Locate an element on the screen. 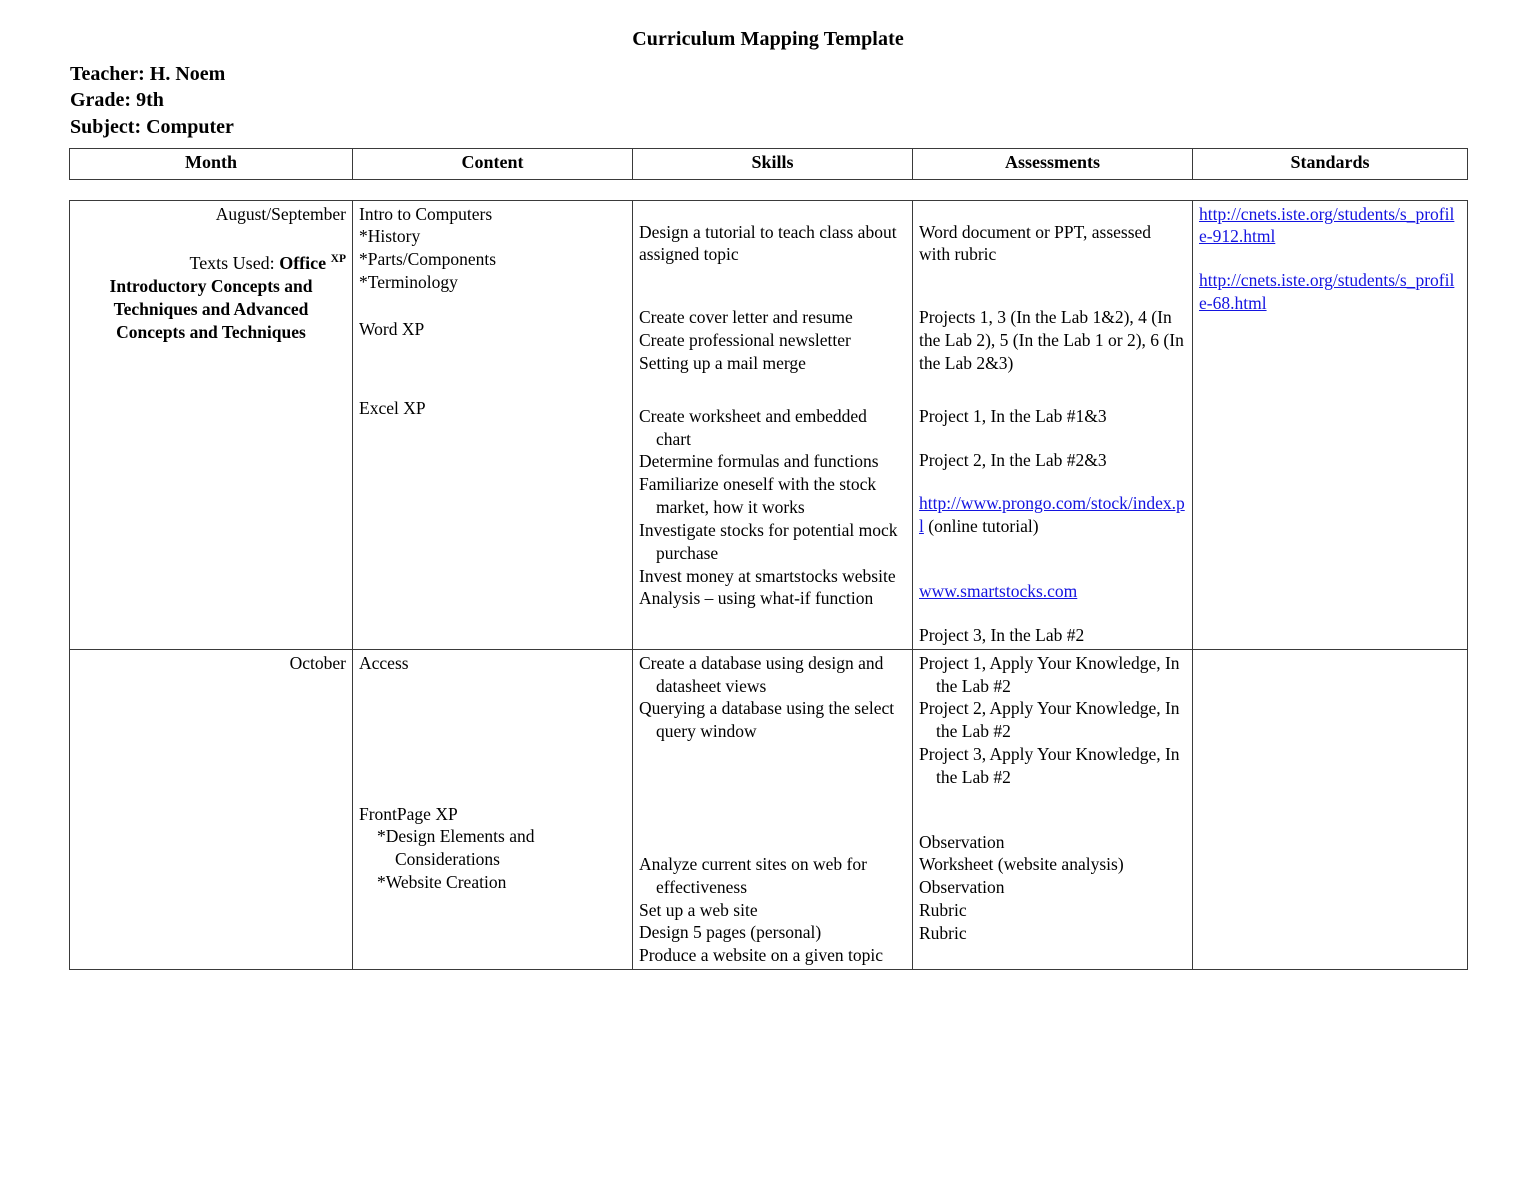 This screenshot has height=1187, width=1536. content-line: *Terminology is located at coordinates (408, 282).